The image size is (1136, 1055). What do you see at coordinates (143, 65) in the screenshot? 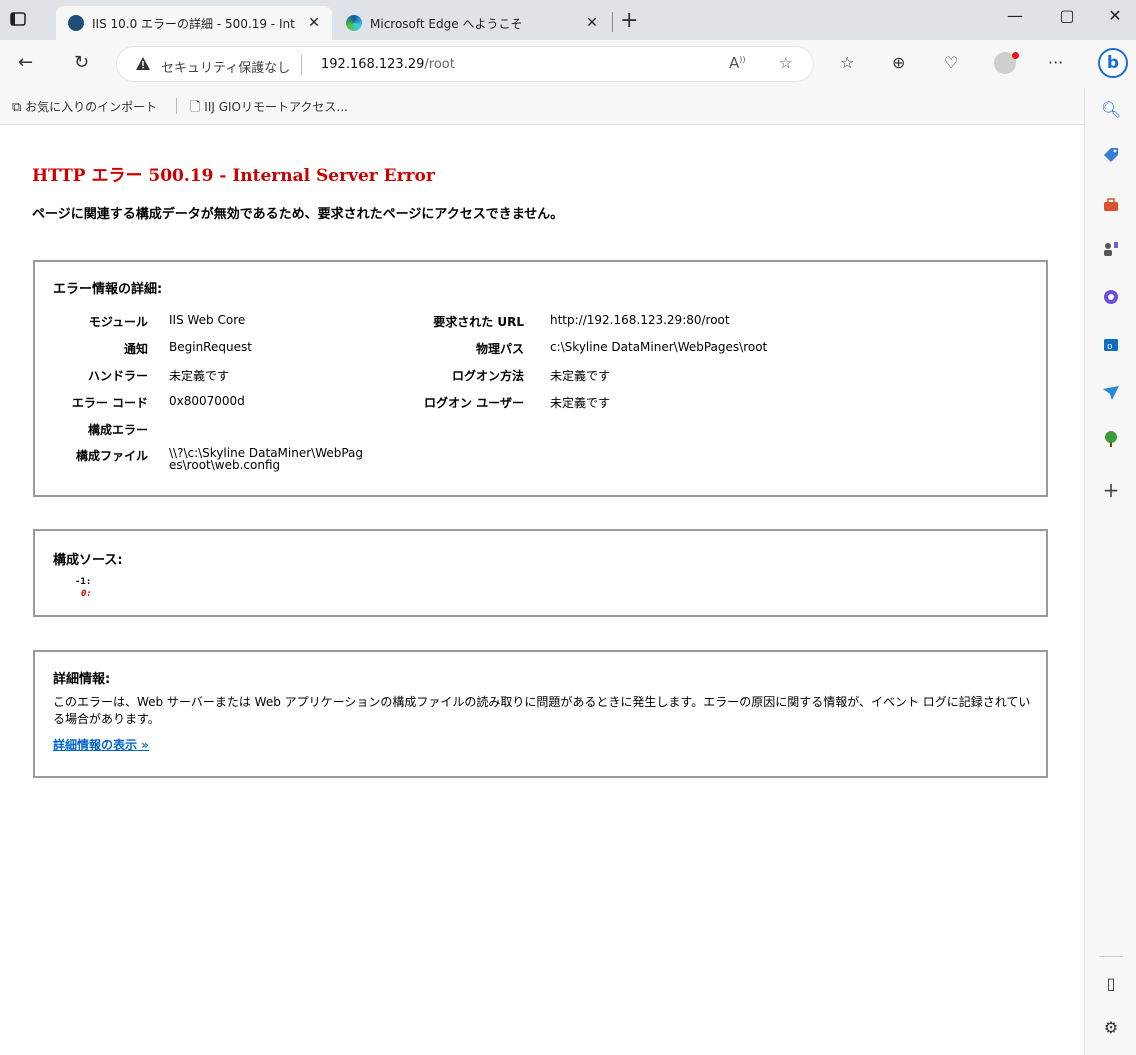
I see `warning-icon` at bounding box center [143, 65].